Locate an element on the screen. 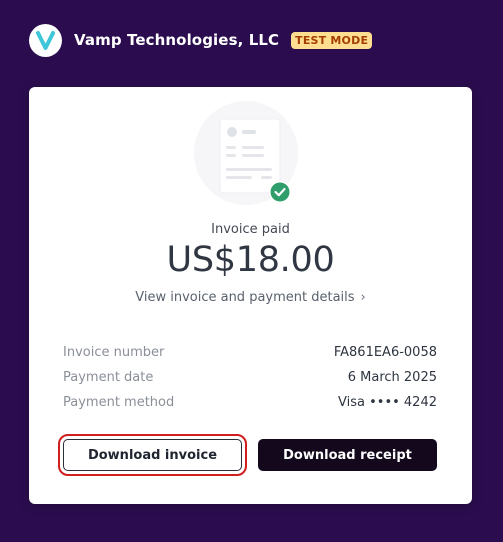 The width and height of the screenshot is (503, 542). download-invoice-button: Download invoice is located at coordinates (152, 455).